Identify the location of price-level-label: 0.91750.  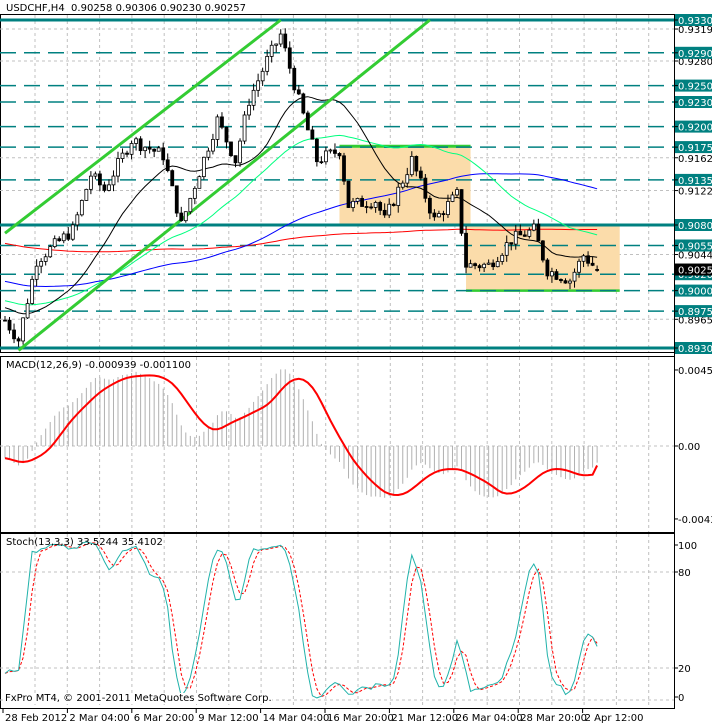
(695, 148).